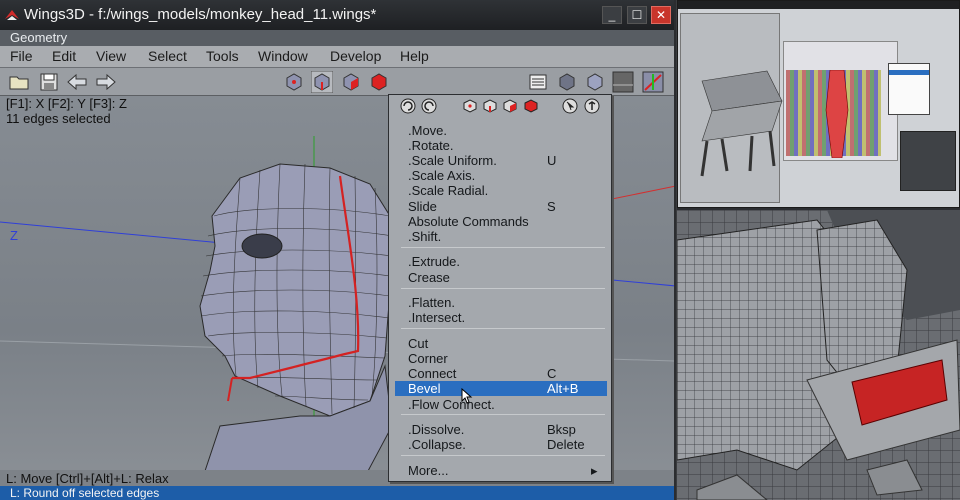  I want to click on undo-arrow-icon, so click(77, 82).